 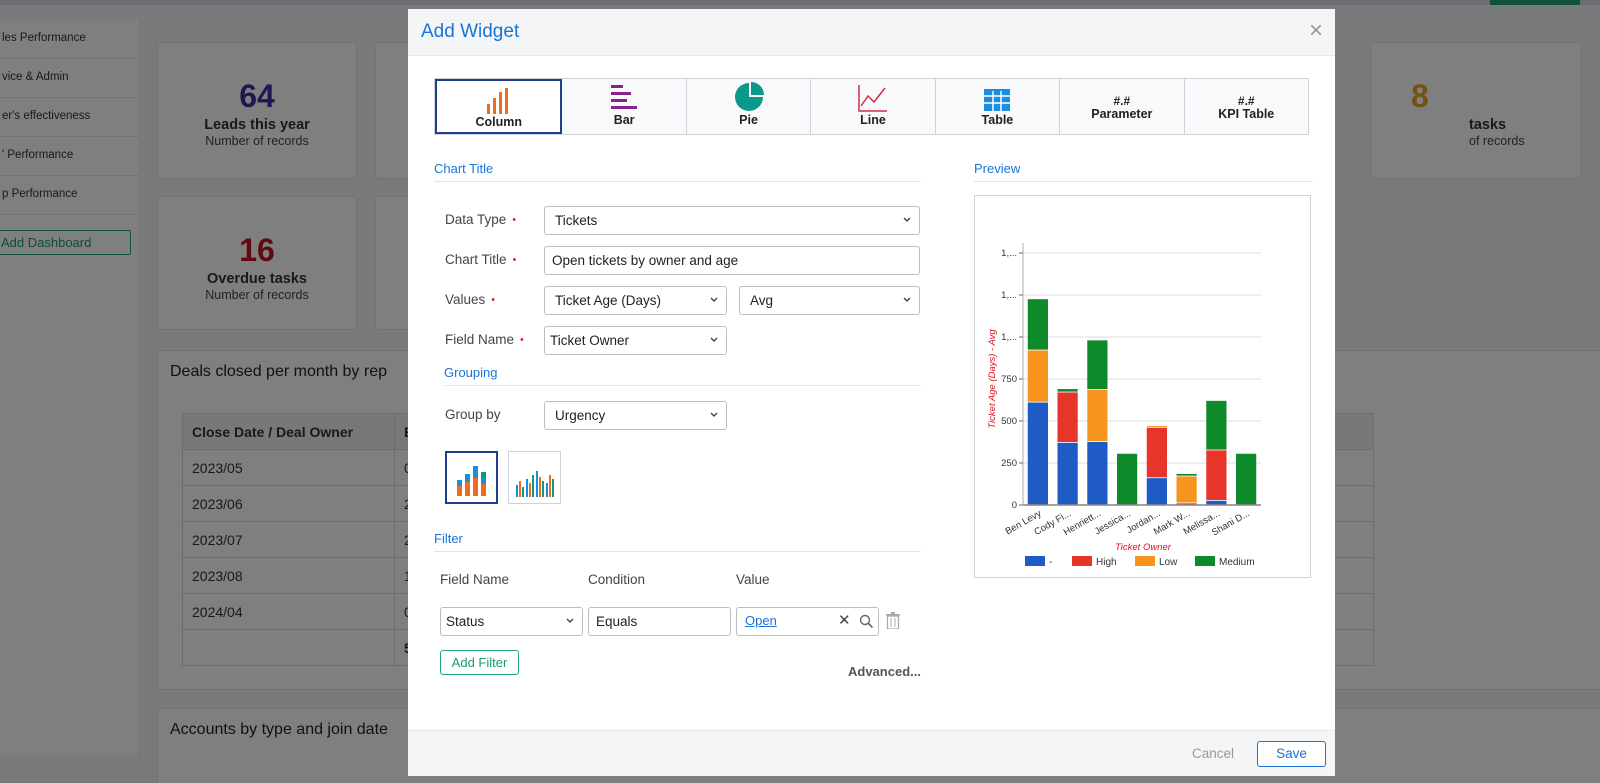 I want to click on chart-type-column: Column, so click(x=499, y=106).